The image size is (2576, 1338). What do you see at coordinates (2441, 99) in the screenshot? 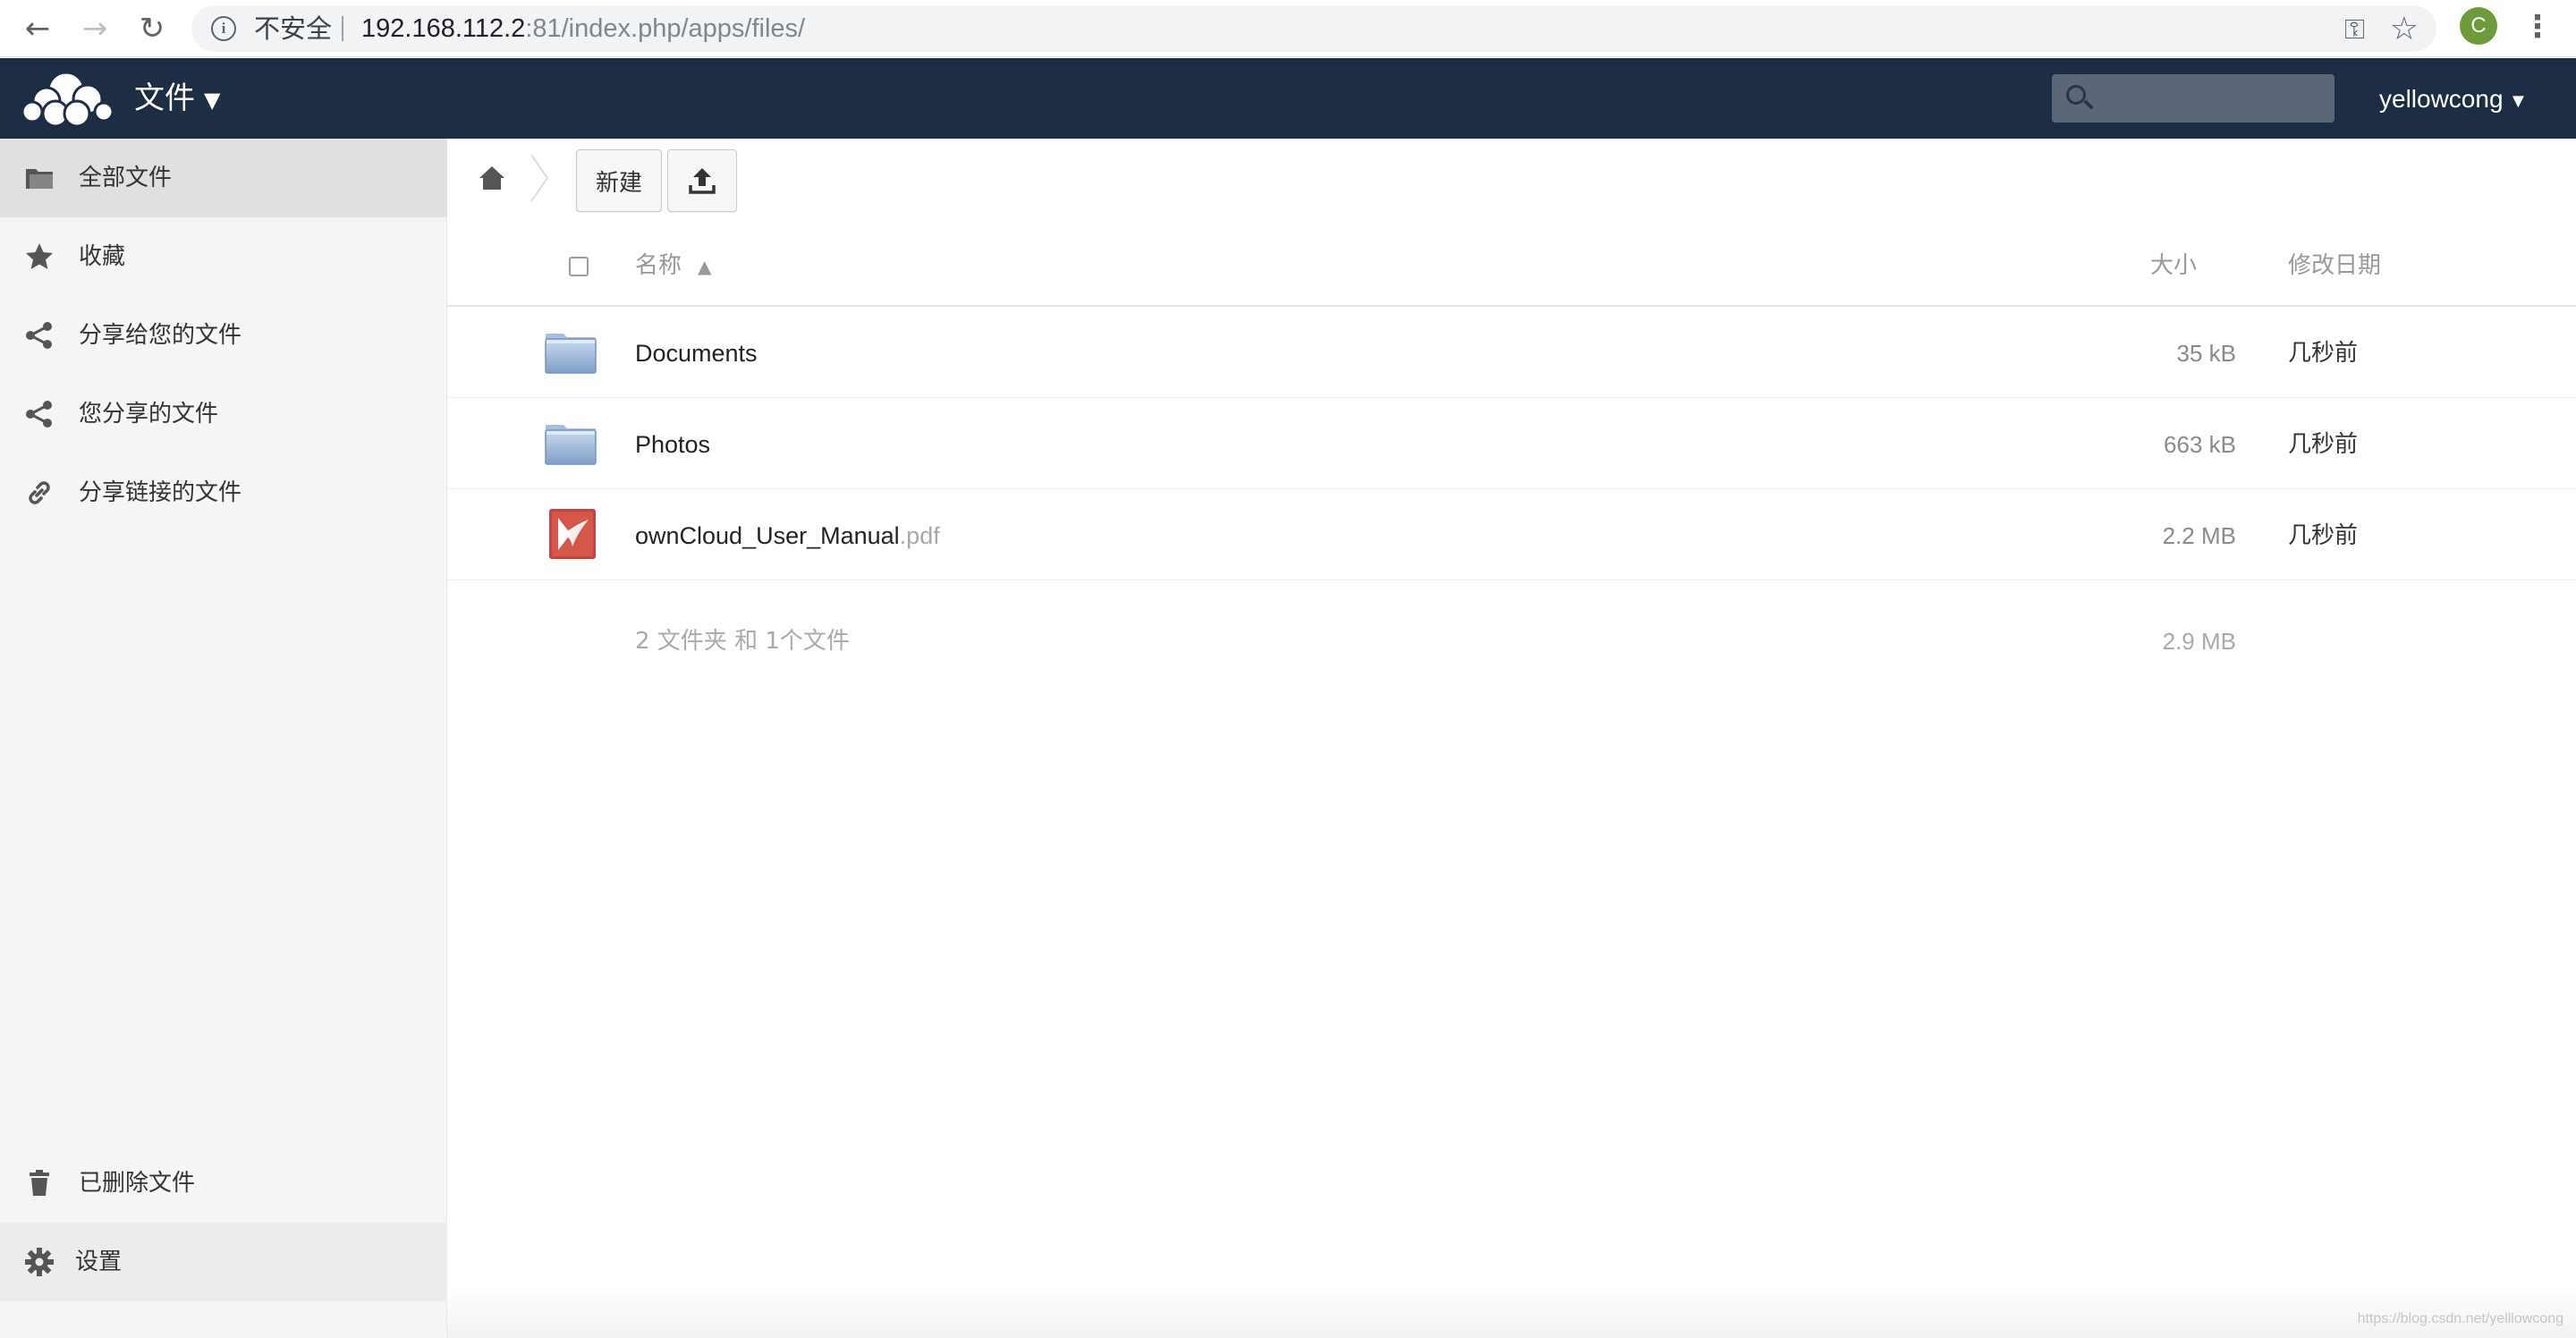
I see `user-name: yellowcong` at bounding box center [2441, 99].